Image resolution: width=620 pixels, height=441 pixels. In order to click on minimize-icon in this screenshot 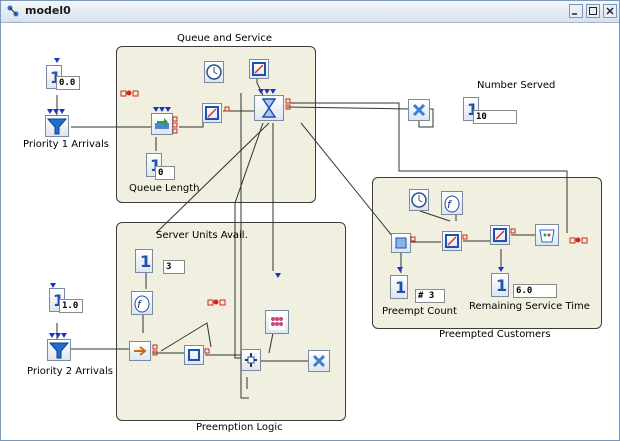, I will do `click(576, 11)`.